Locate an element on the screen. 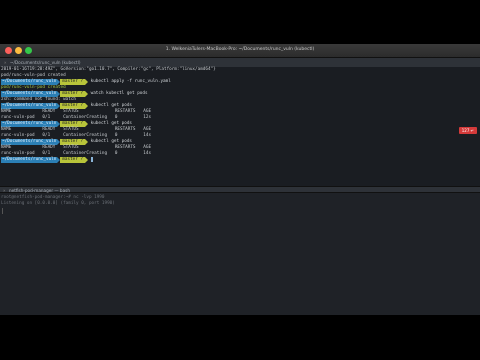 The image size is (480, 360). tab-bar: × ~/Documents/runc_vuln (kubectl) is located at coordinates (240, 62).